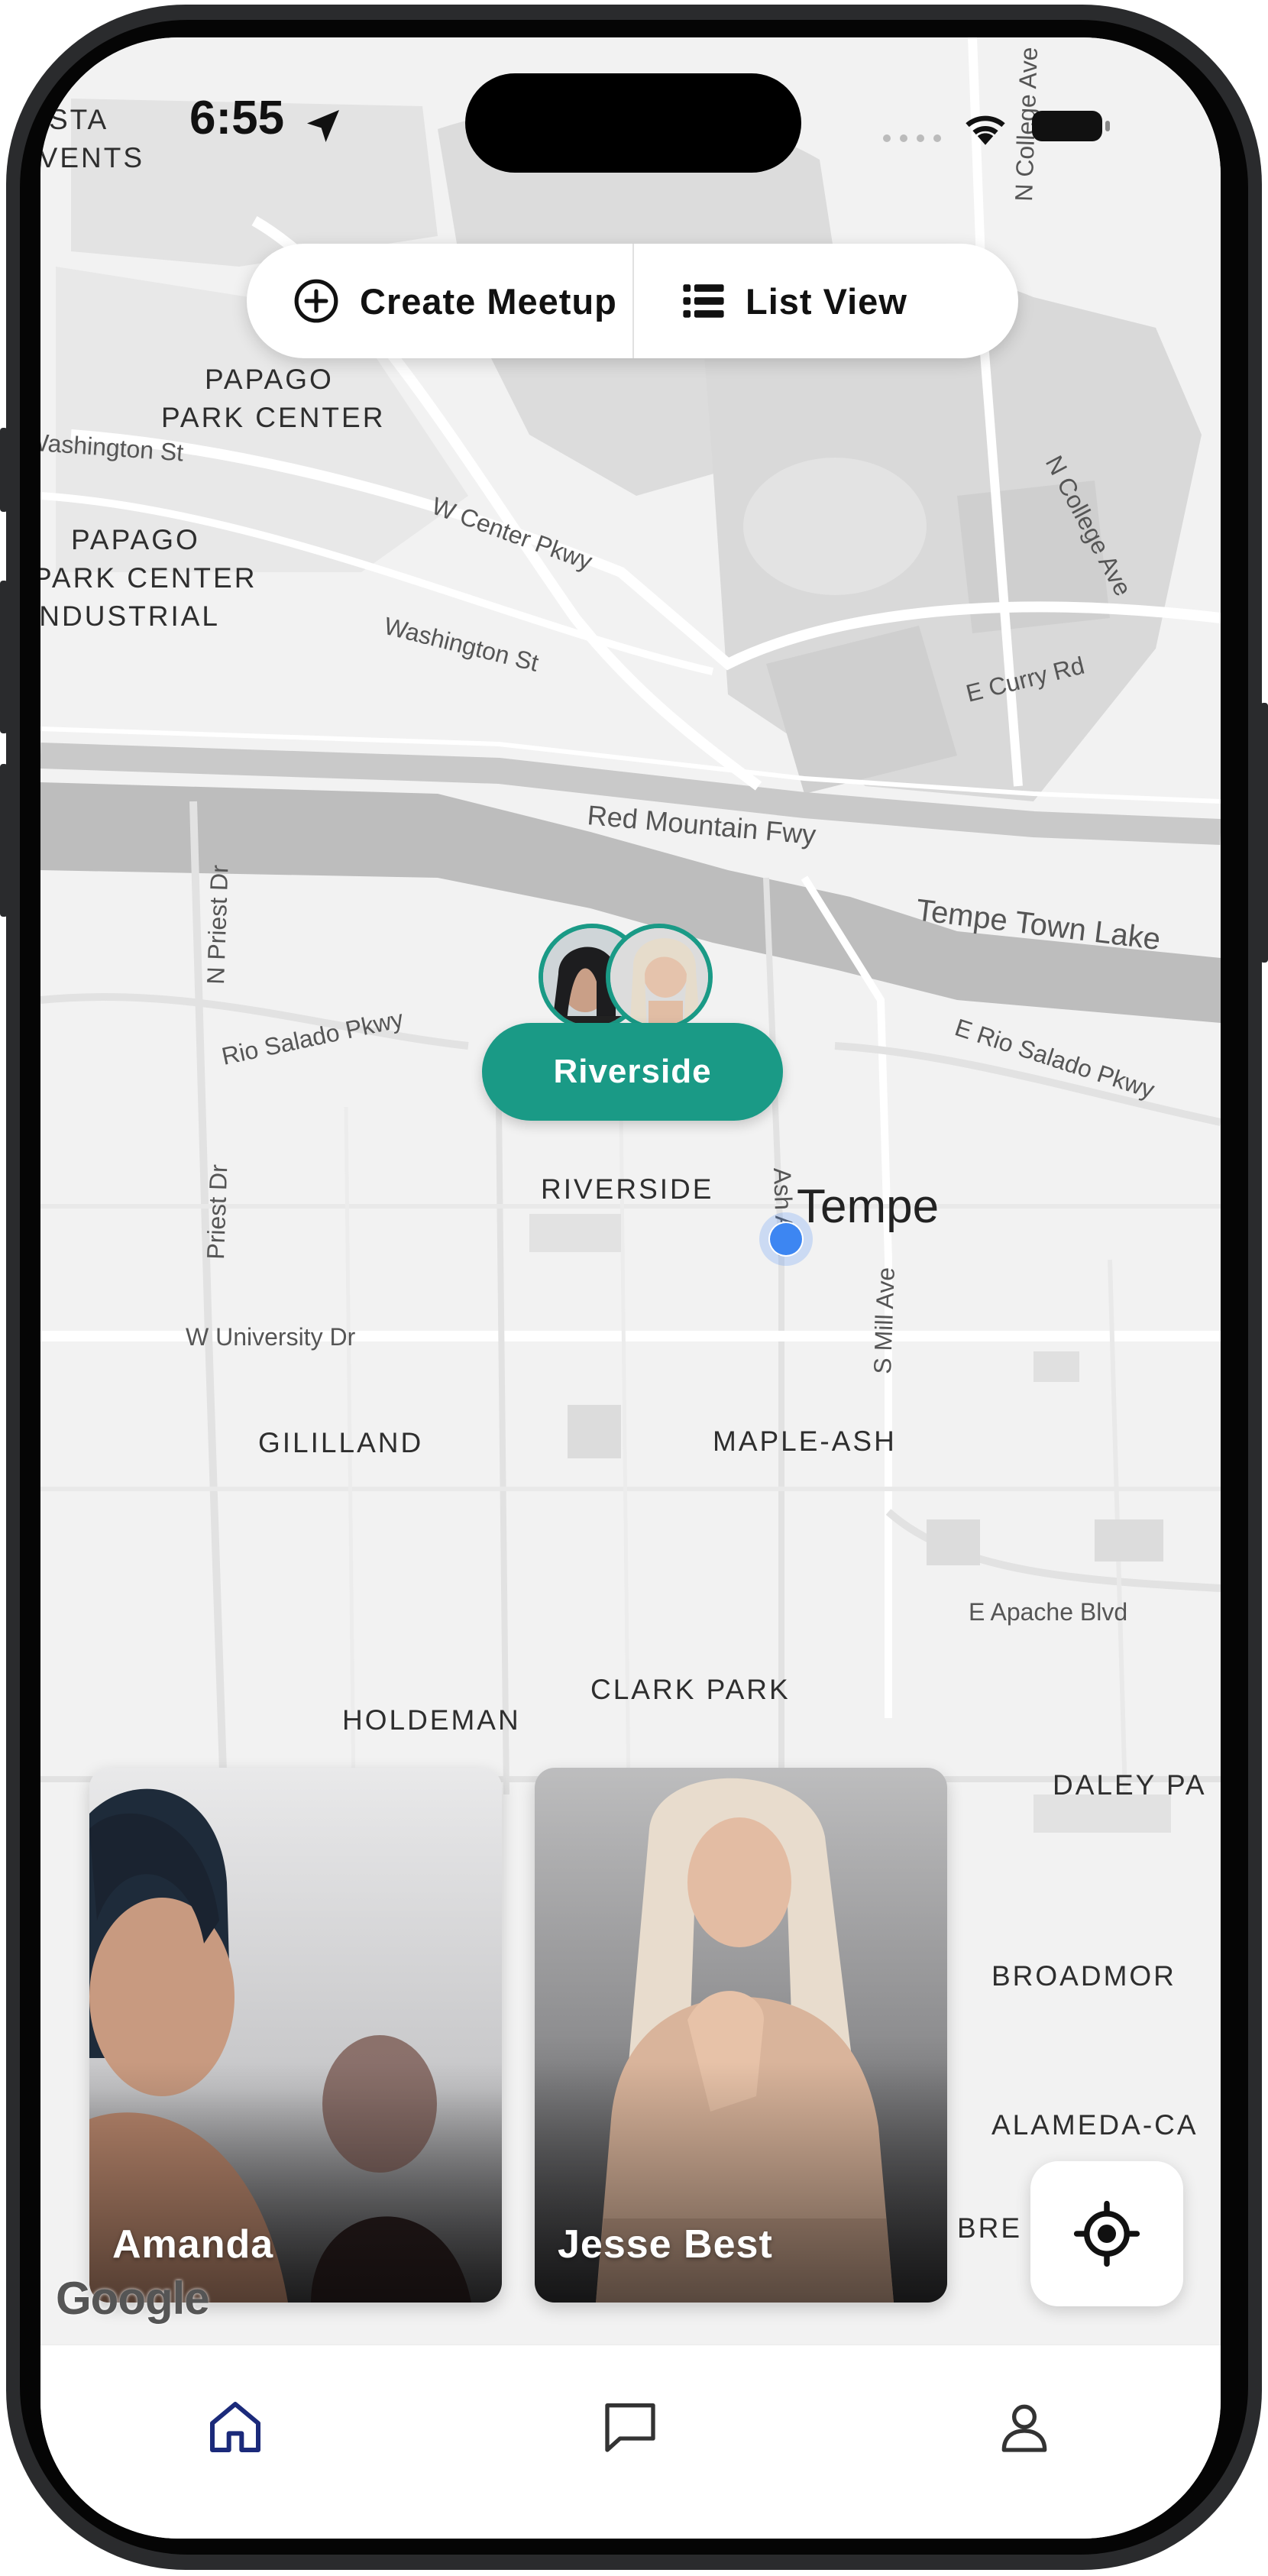 This screenshot has width=1268, height=2576. I want to click on battery-icon, so click(1071, 126).